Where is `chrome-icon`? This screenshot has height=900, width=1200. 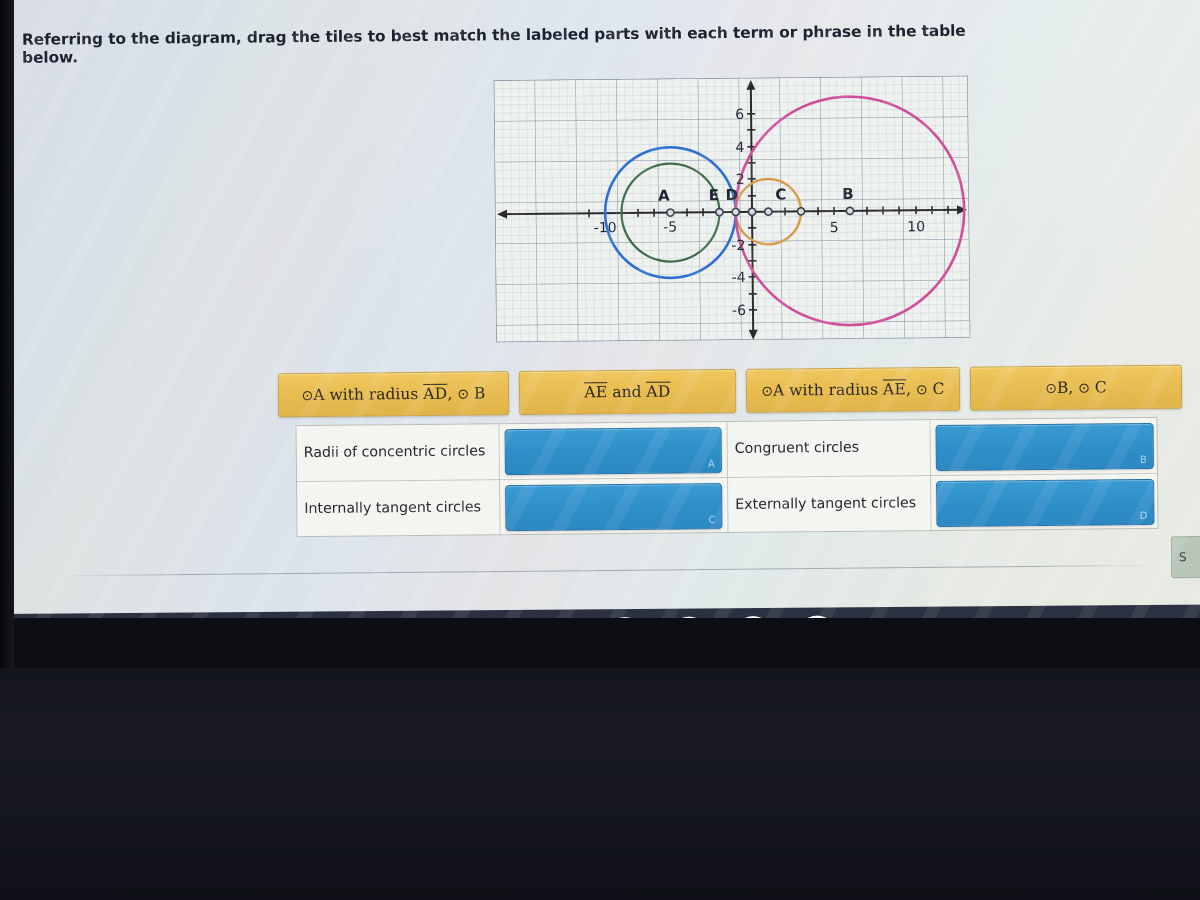
chrome-icon is located at coordinates (625, 617).